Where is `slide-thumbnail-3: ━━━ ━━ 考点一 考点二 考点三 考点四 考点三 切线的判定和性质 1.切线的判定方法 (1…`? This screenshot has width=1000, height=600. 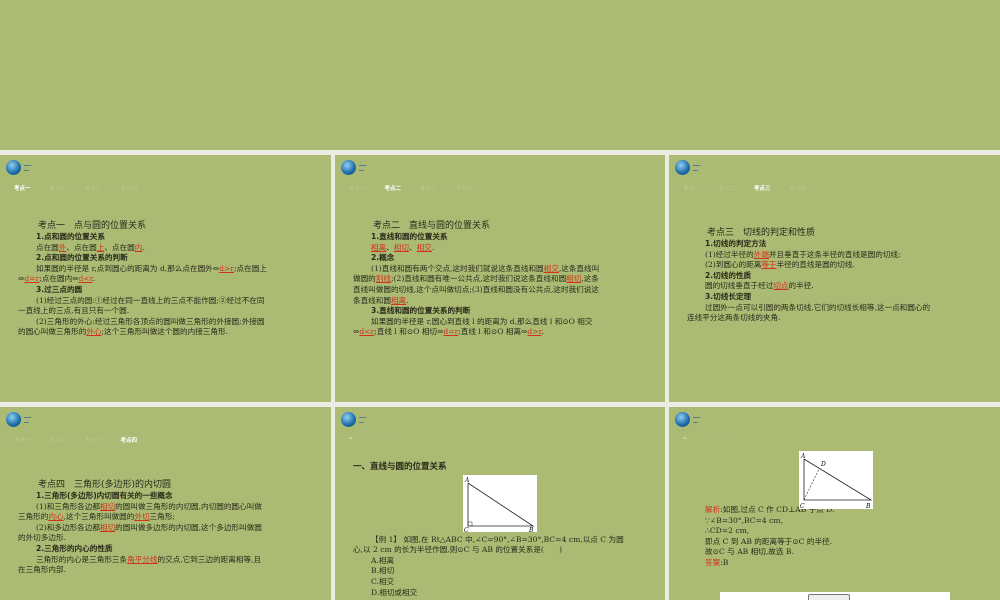
slide-thumbnail-3: ━━━ ━━ 考点一 考点二 考点三 考点四 考点三 切线的判定和性质 1.切线的判定方法 (1… is located at coordinates (834, 278).